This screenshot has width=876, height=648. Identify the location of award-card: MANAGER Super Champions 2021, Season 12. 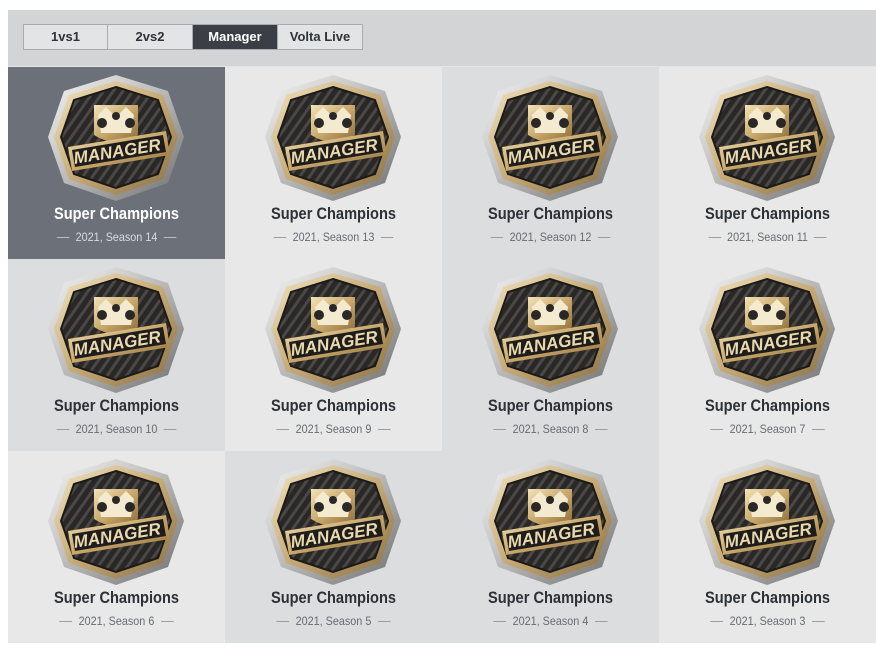
(550, 163).